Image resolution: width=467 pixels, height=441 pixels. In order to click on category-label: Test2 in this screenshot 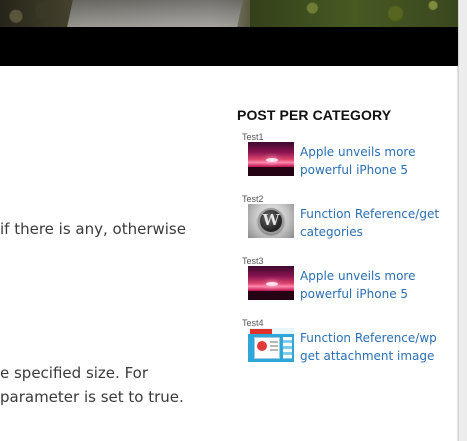, I will do `click(253, 199)`.